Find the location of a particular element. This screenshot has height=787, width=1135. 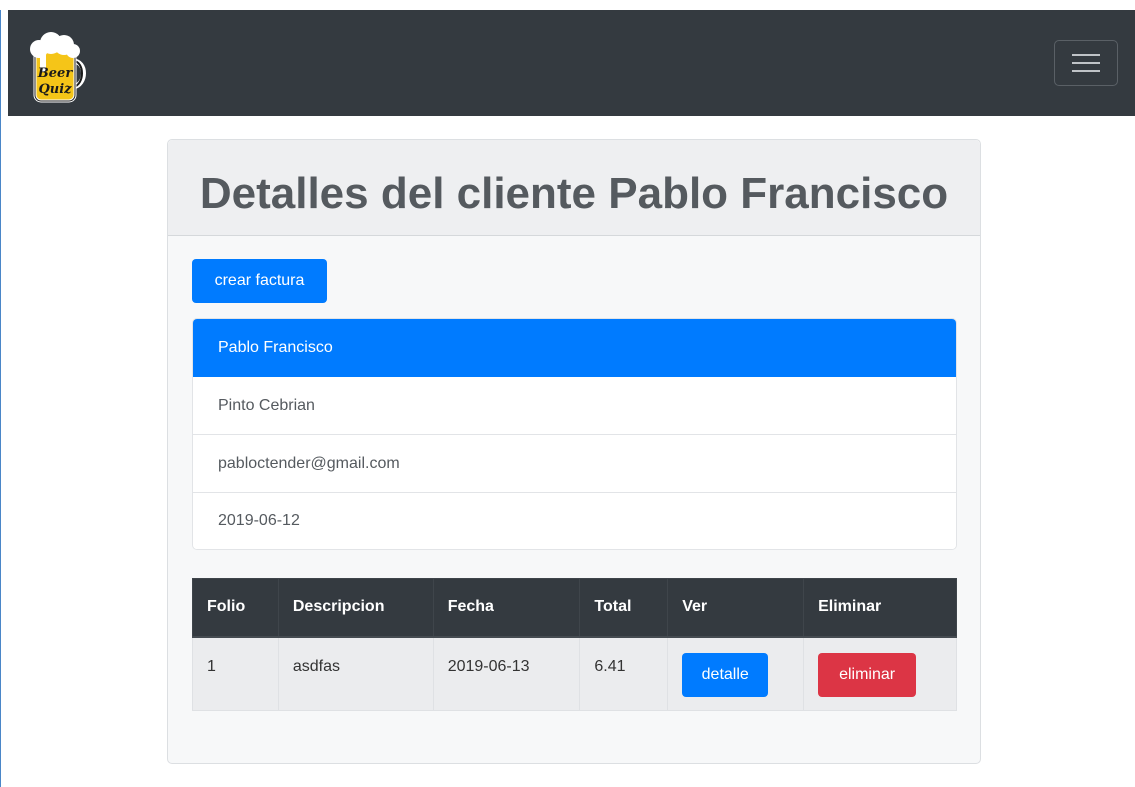

column-header-eliminar: Eliminar is located at coordinates (880, 608).